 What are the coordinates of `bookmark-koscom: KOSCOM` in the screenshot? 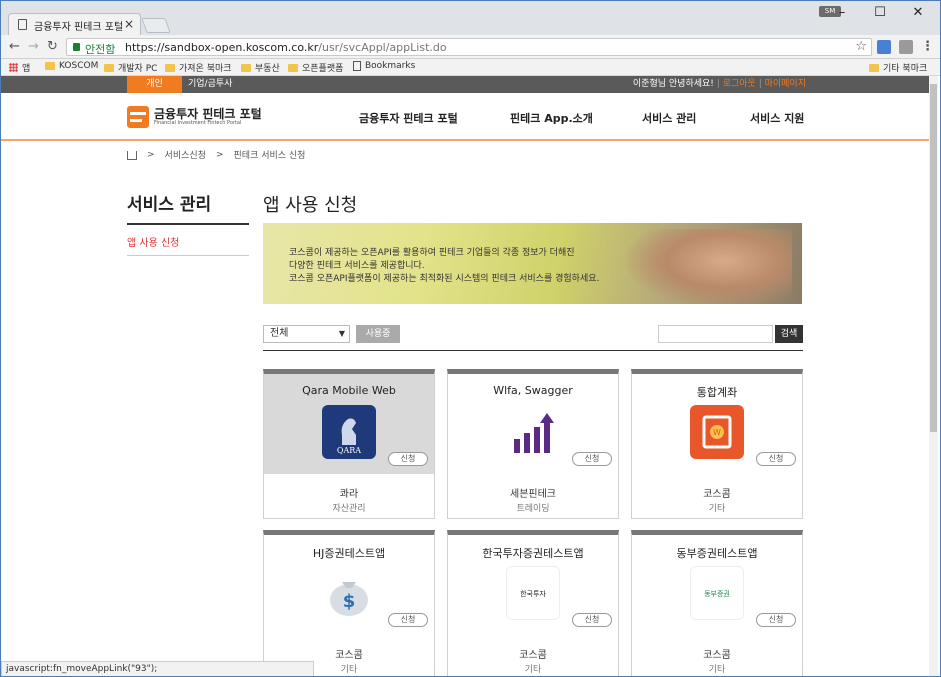 It's located at (71, 66).